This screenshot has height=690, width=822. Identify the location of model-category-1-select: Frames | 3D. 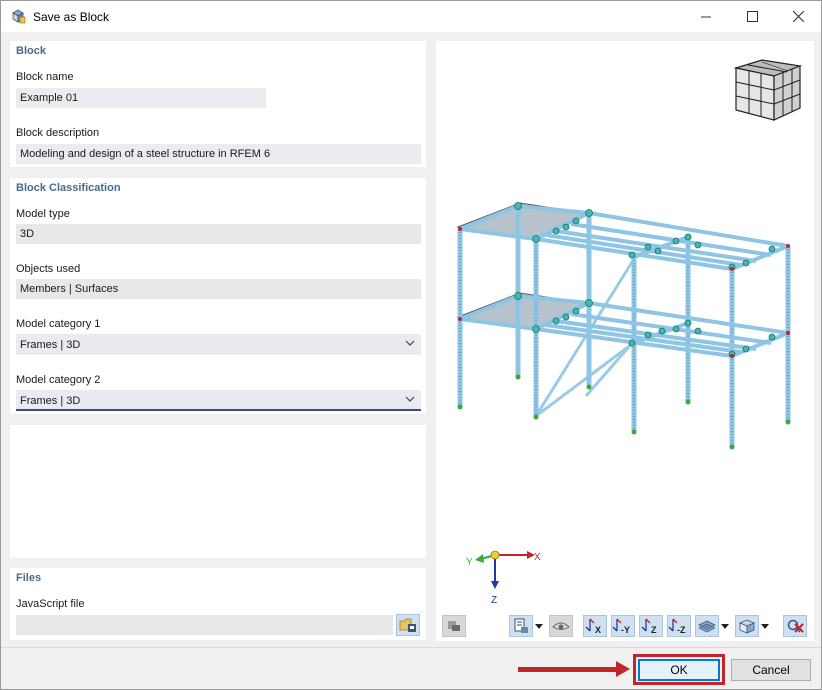
(218, 344).